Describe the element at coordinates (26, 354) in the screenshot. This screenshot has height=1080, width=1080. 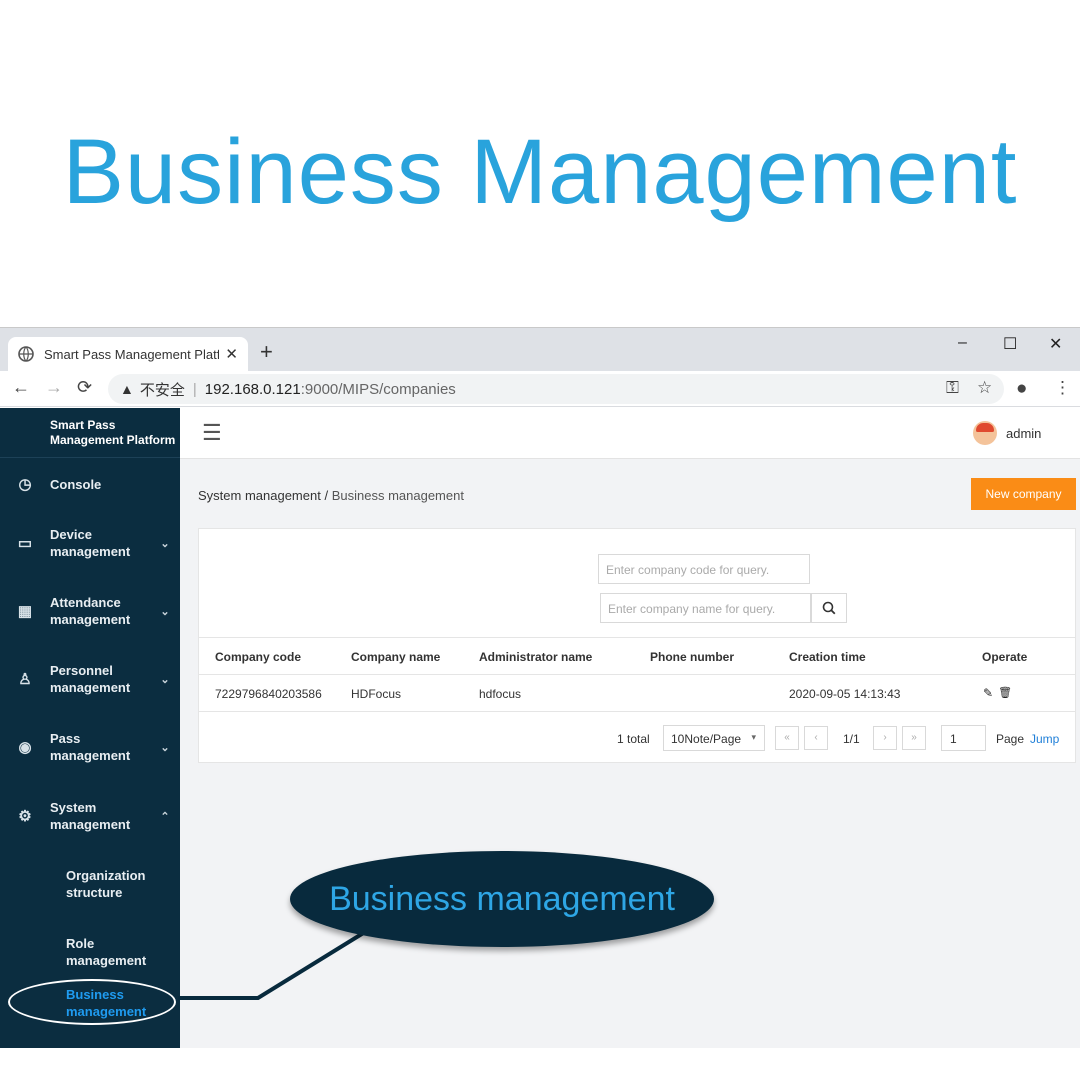
I see `globe-icon` at that location.